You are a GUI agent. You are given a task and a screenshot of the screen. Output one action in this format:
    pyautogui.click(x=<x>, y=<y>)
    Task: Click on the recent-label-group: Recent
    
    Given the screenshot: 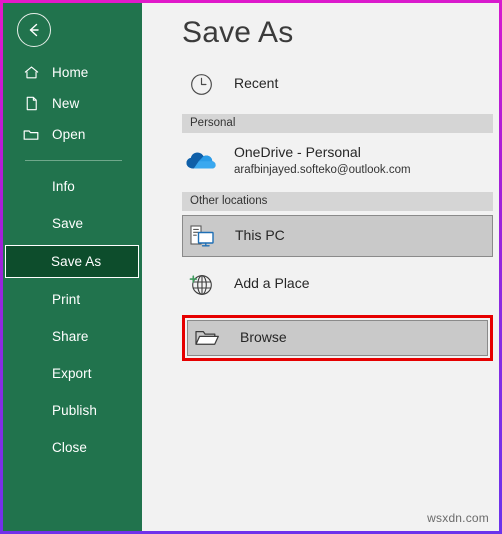 What is the action you would take?
    pyautogui.click(x=256, y=84)
    